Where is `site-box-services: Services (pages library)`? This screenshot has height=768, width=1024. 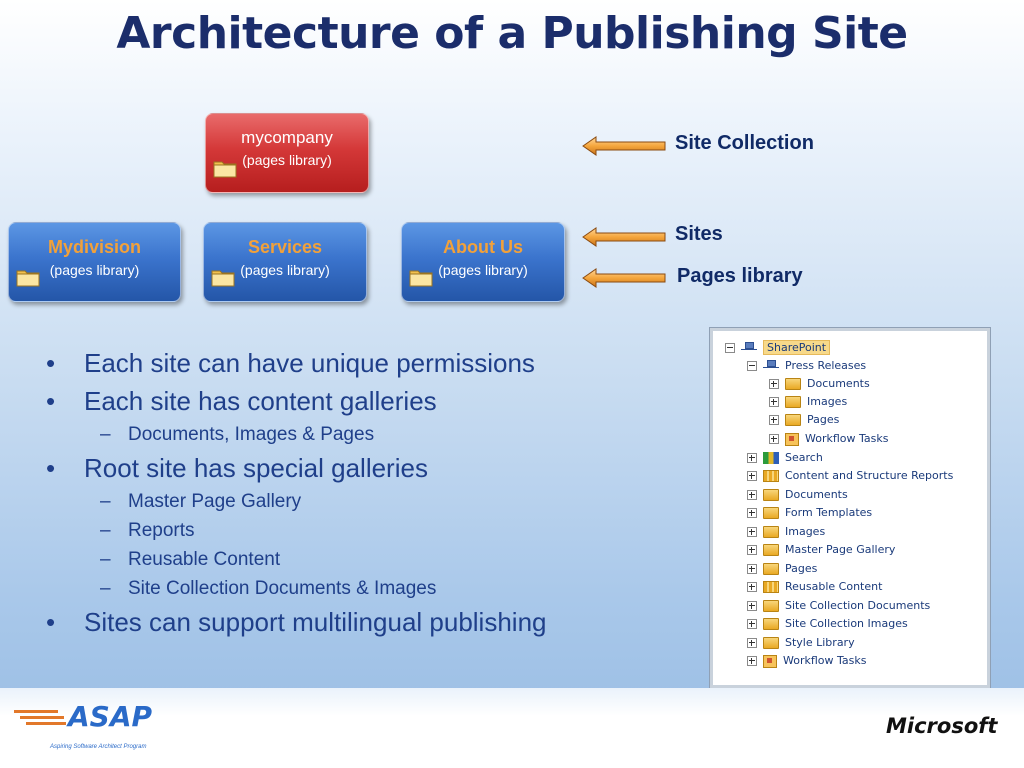 site-box-services: Services (pages library) is located at coordinates (285, 262).